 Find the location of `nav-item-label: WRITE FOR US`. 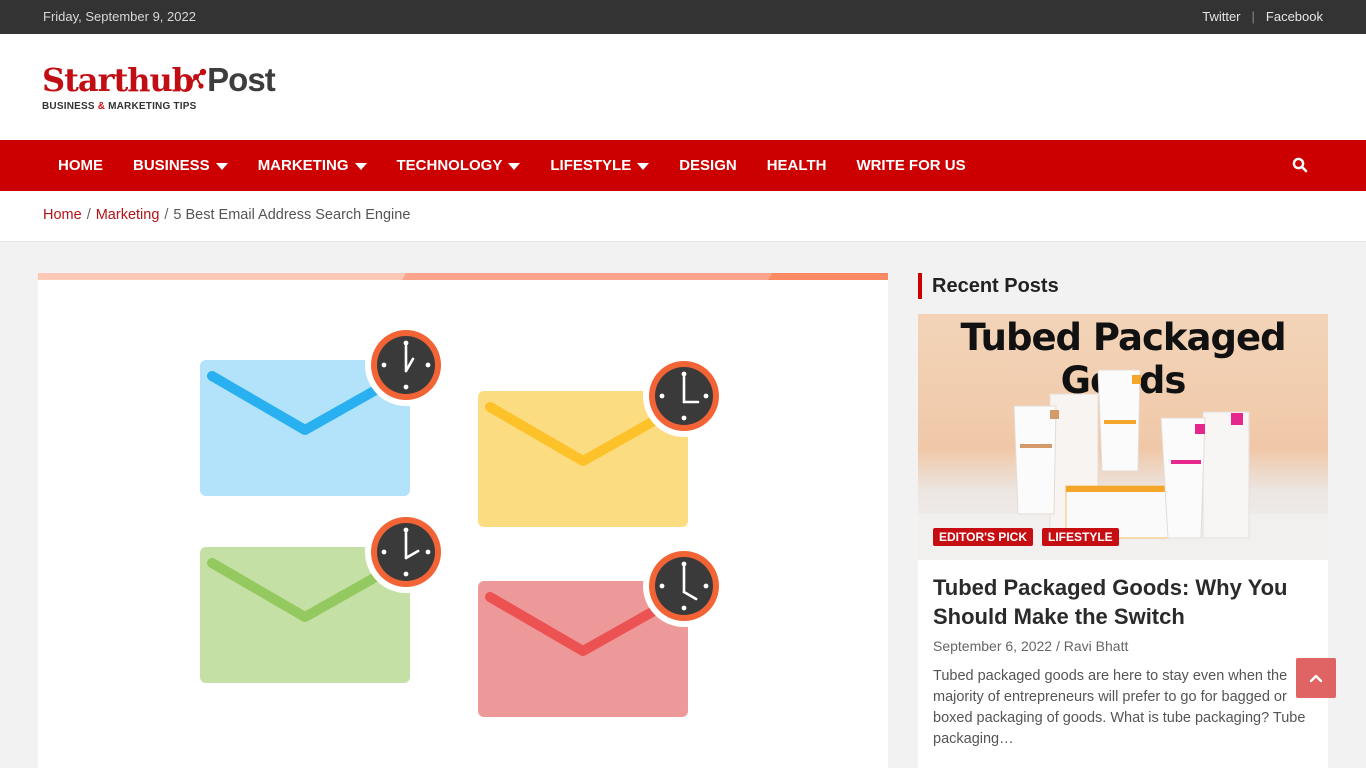

nav-item-label: WRITE FOR US is located at coordinates (911, 165).